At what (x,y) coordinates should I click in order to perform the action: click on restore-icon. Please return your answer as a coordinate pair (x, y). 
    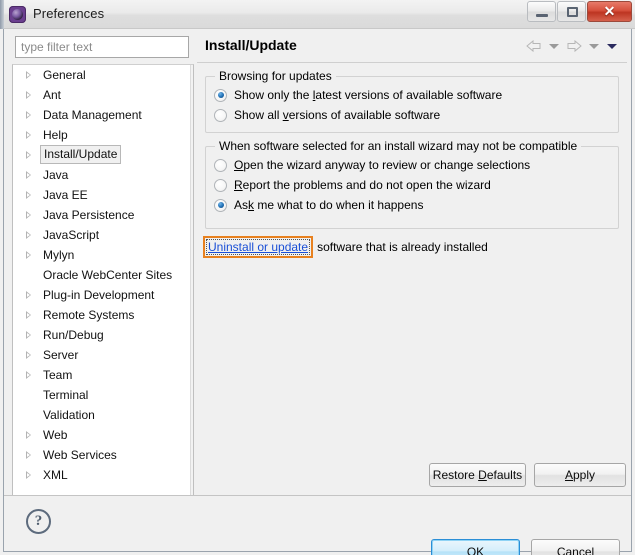
    Looking at the image, I should click on (572, 12).